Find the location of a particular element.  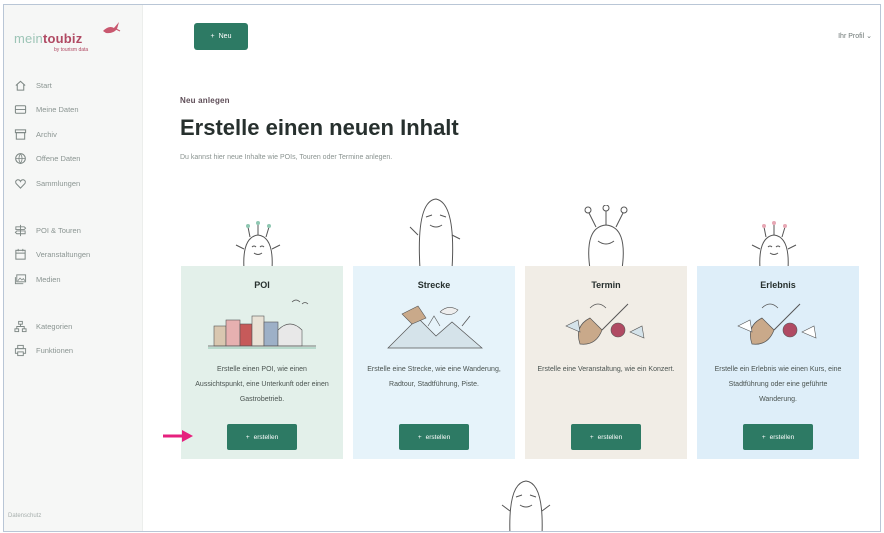

brand-tagline: by tourism data is located at coordinates (71, 50).